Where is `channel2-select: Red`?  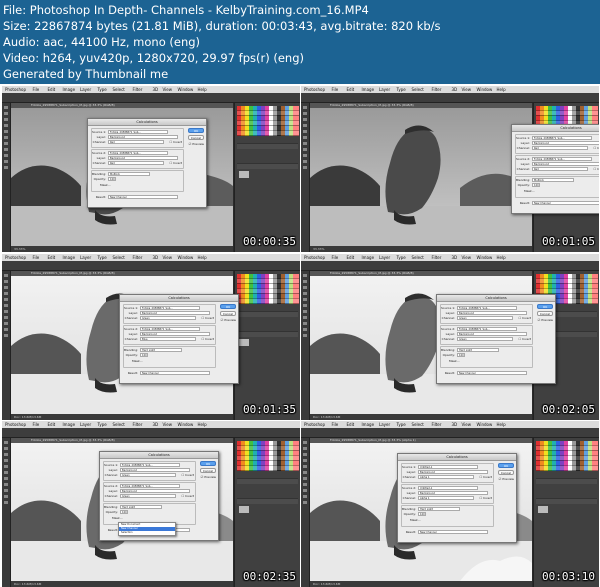
channel2-select: Red is located at coordinates (560, 169).